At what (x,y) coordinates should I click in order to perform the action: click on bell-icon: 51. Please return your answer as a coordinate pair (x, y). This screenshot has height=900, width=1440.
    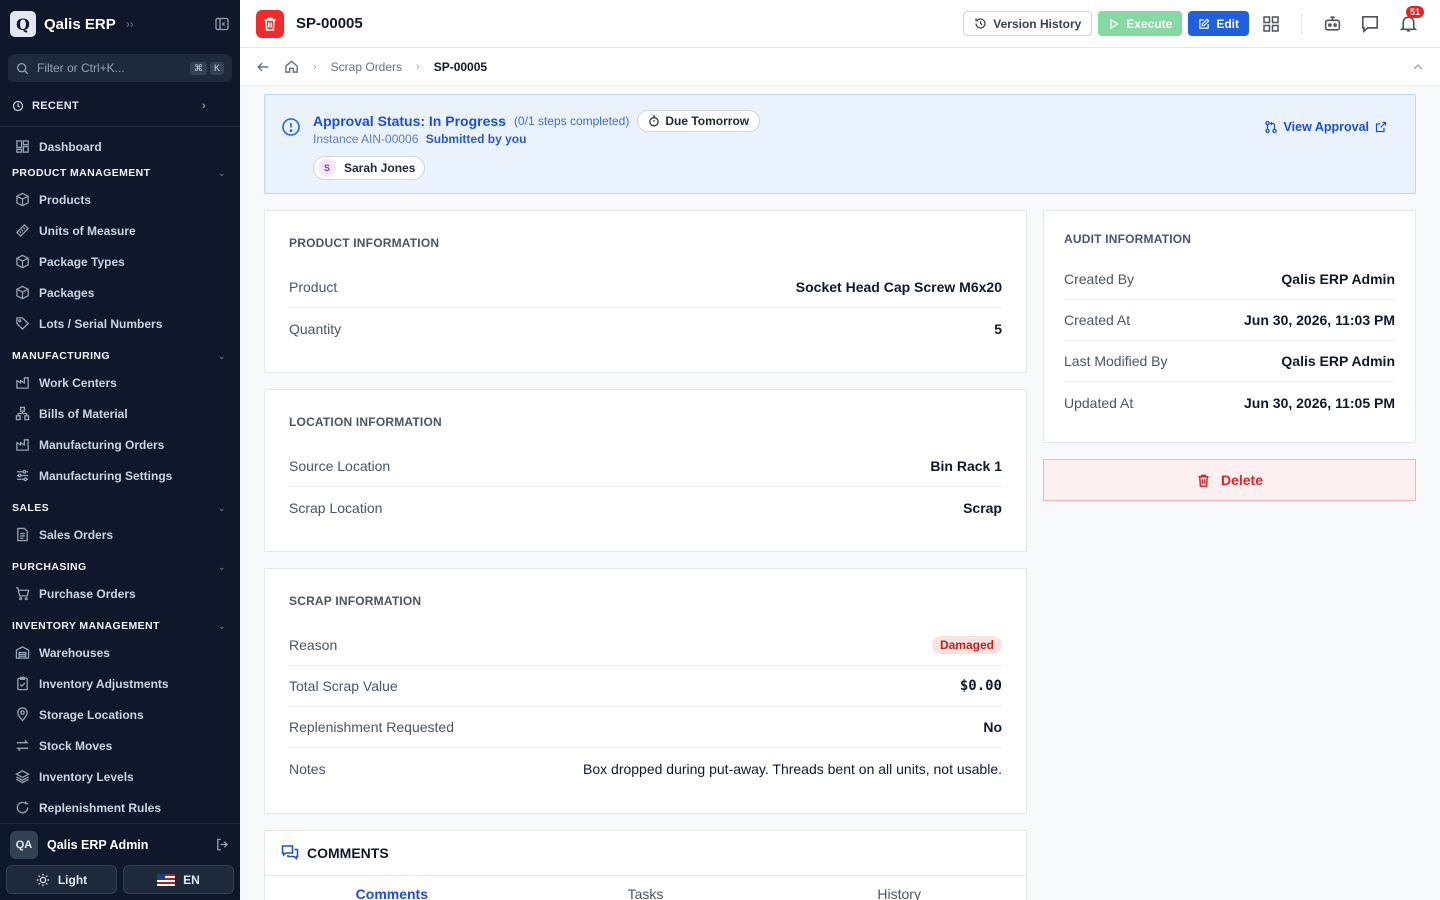
    Looking at the image, I should click on (1408, 22).